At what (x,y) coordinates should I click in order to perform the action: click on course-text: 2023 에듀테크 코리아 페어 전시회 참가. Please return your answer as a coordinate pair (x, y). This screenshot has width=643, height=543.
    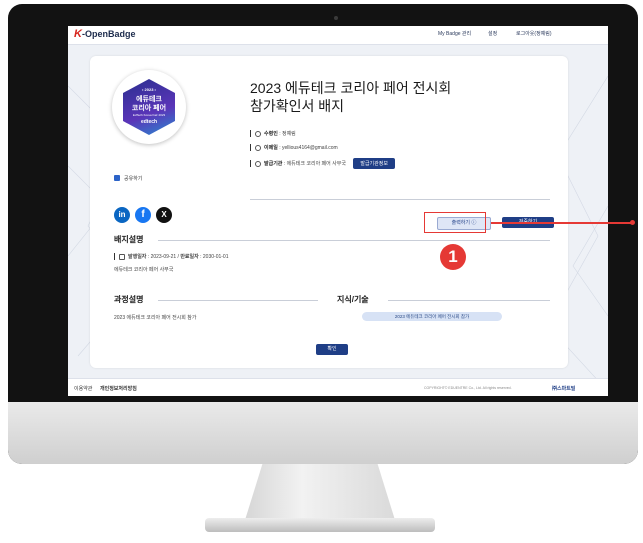
    Looking at the image, I should click on (155, 318).